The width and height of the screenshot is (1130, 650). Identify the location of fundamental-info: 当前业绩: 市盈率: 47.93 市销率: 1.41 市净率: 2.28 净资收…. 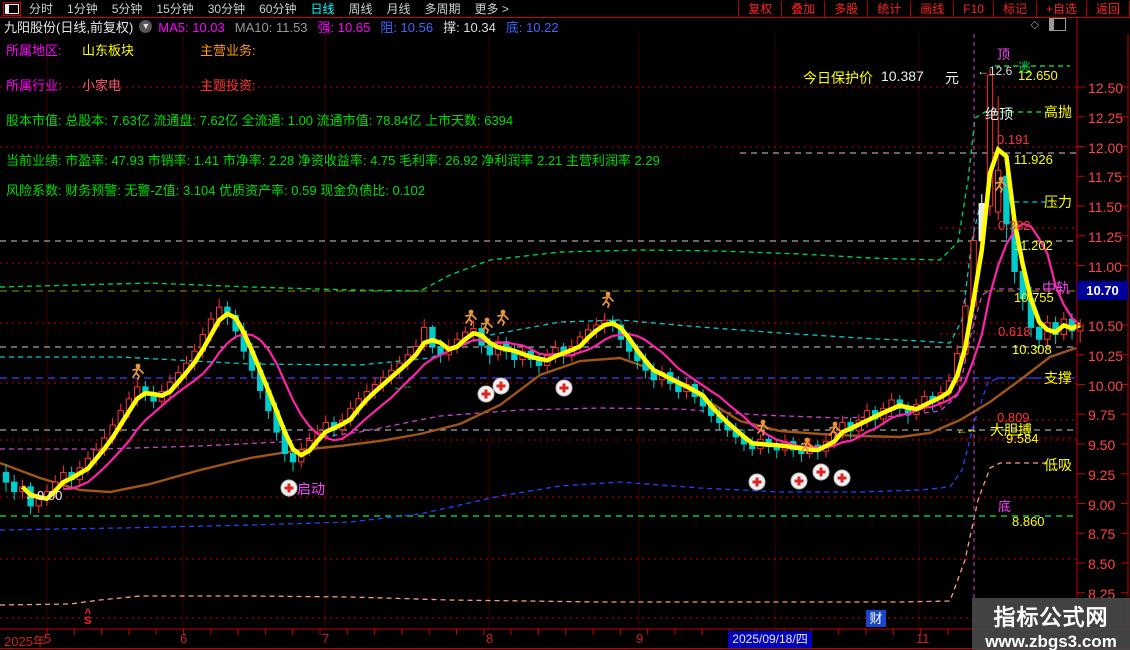
(333, 160).